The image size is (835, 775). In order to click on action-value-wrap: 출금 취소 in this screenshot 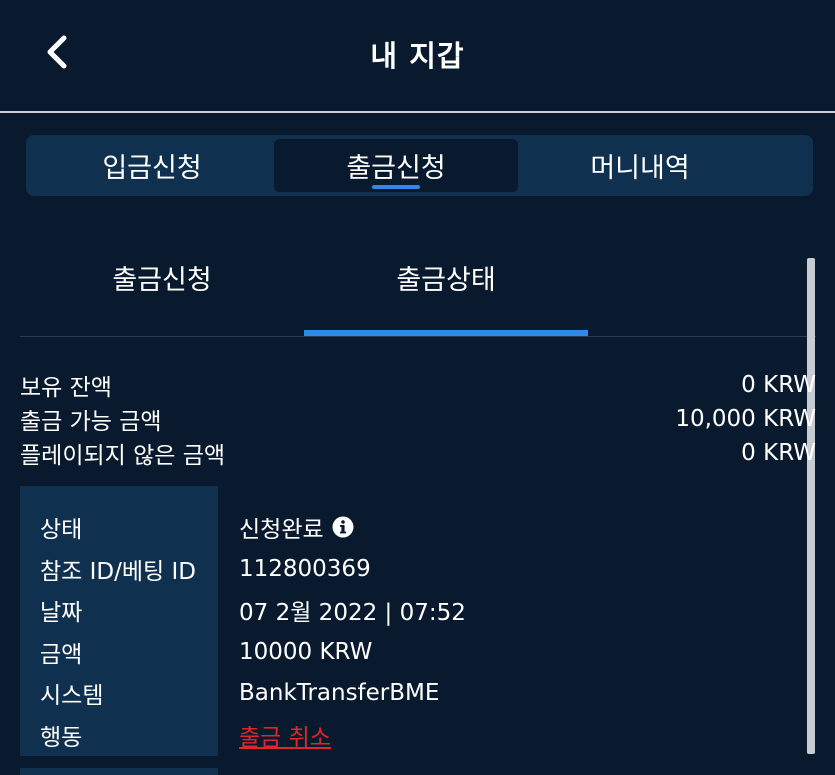, I will do `click(285, 735)`.